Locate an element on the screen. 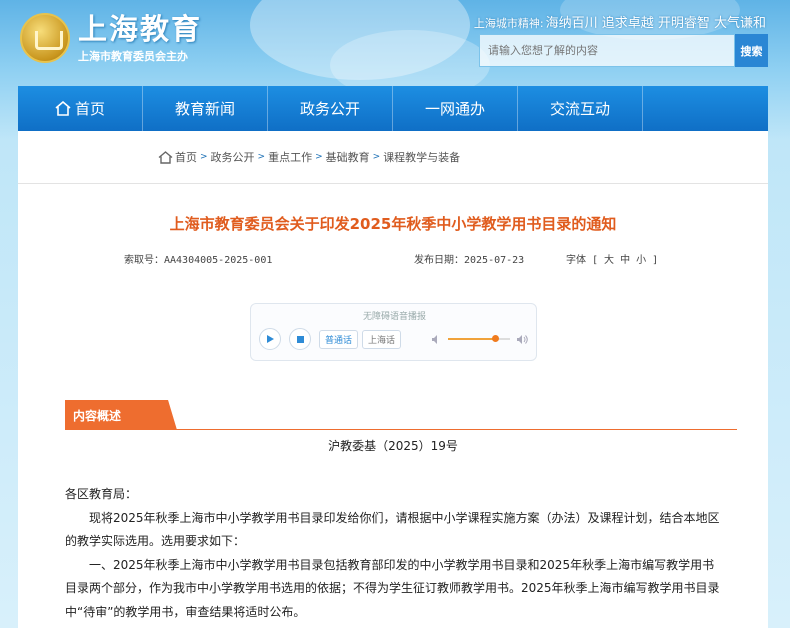 This screenshot has width=790, height=628. volume-control is located at coordinates (480, 339).